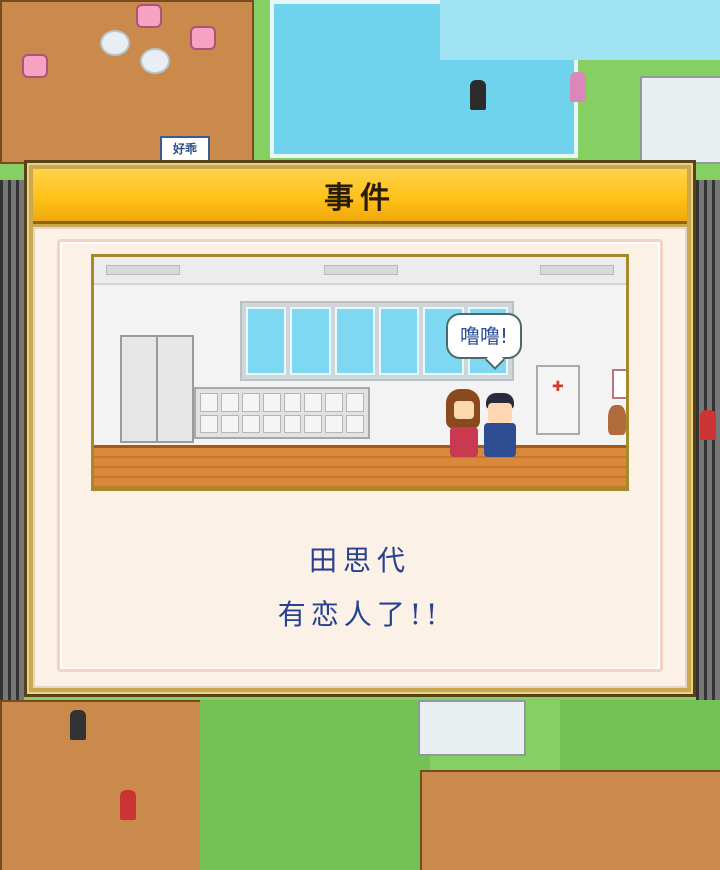 The width and height of the screenshot is (720, 870). Describe the element at coordinates (360, 466) in the screenshot. I see `wooden-floor` at that location.